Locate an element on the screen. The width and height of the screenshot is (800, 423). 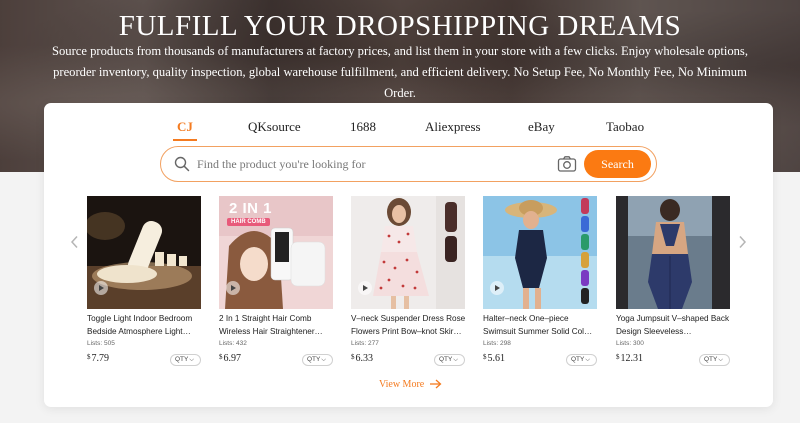
product-price: $12.31 is located at coordinates (629, 358).